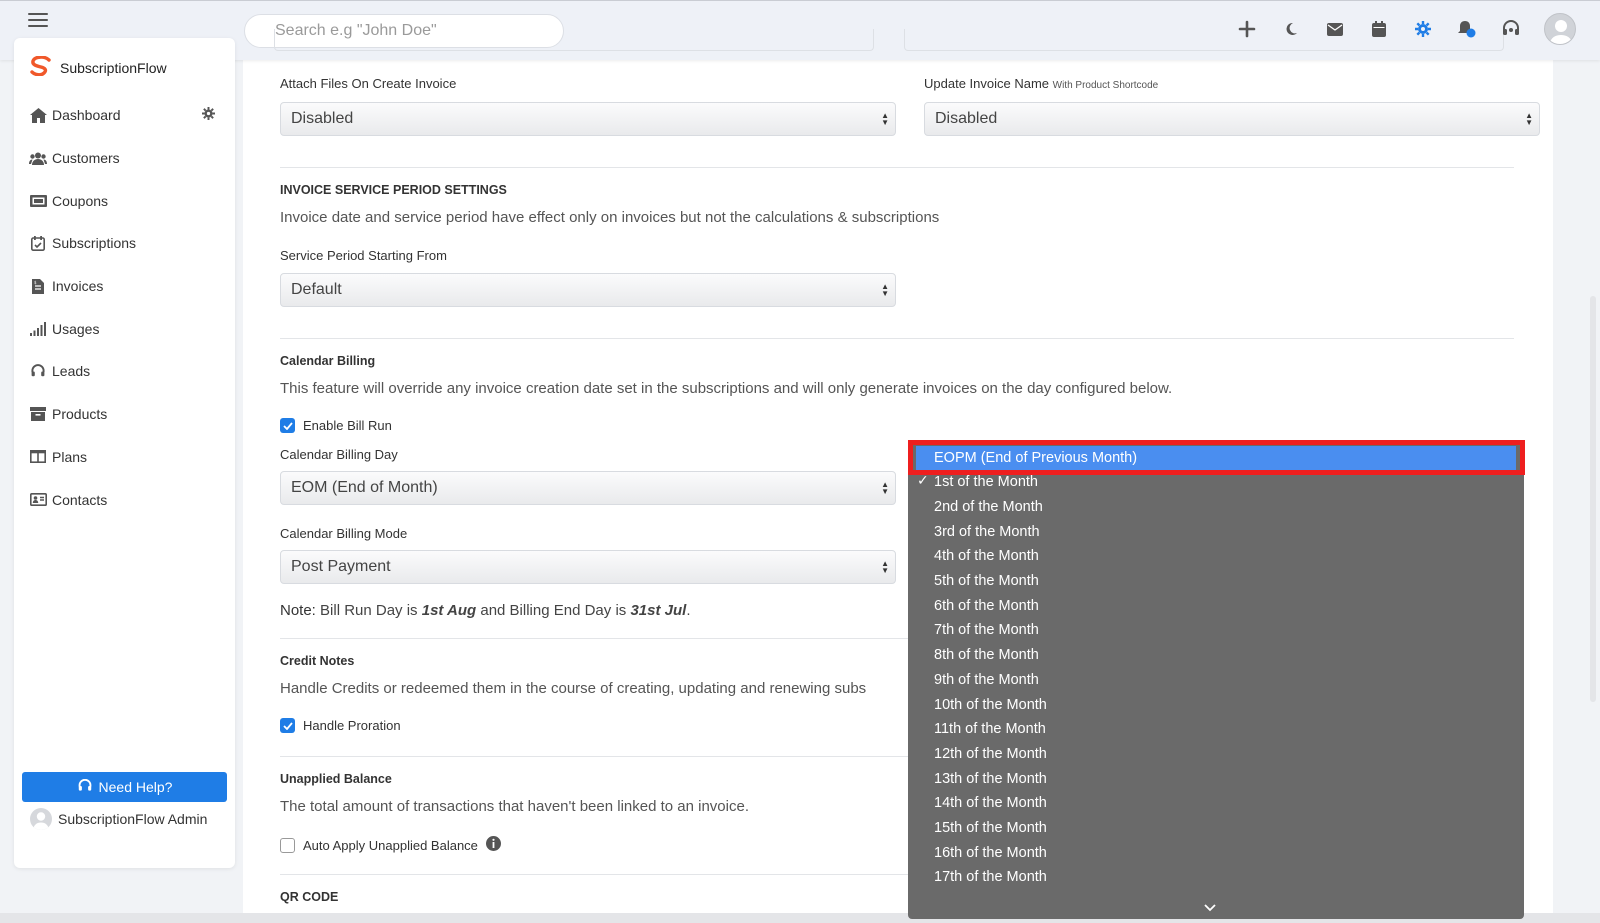 This screenshot has height=923, width=1600. What do you see at coordinates (1105, 85) in the screenshot?
I see `update-invoice-name-sublabel: With Product Shortcode` at bounding box center [1105, 85].